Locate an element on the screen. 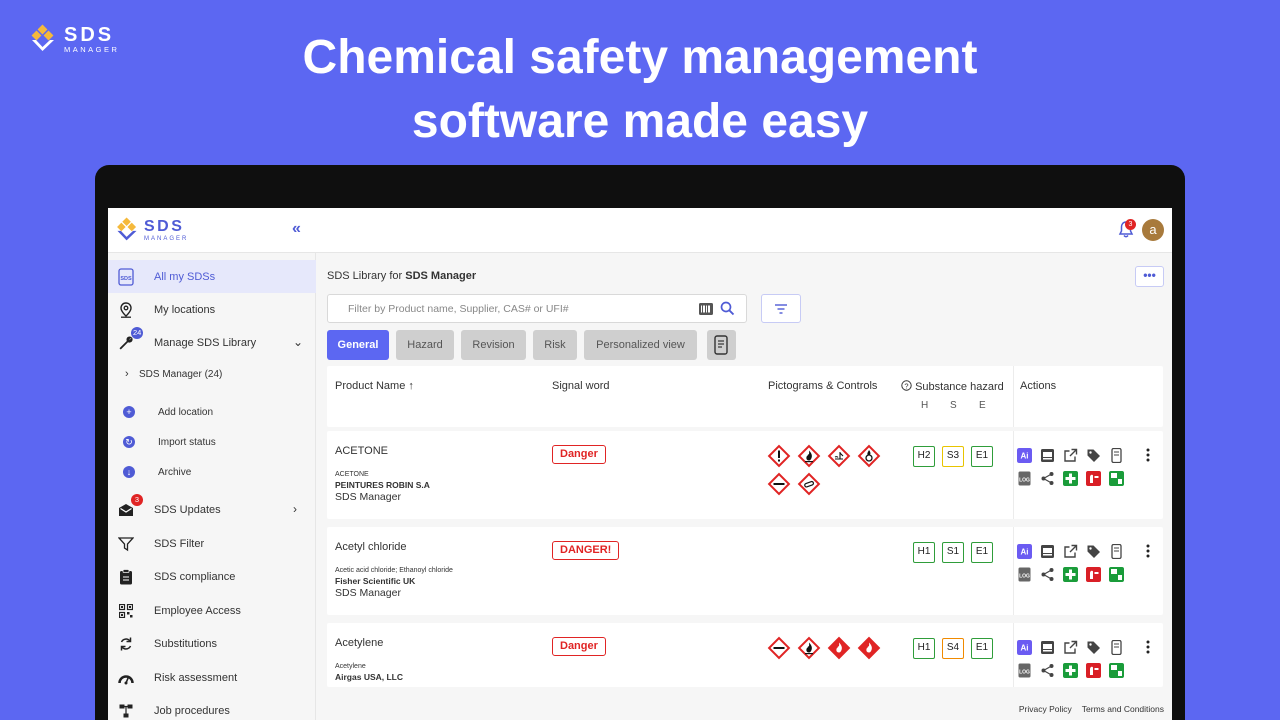  avatar: a is located at coordinates (1153, 230).